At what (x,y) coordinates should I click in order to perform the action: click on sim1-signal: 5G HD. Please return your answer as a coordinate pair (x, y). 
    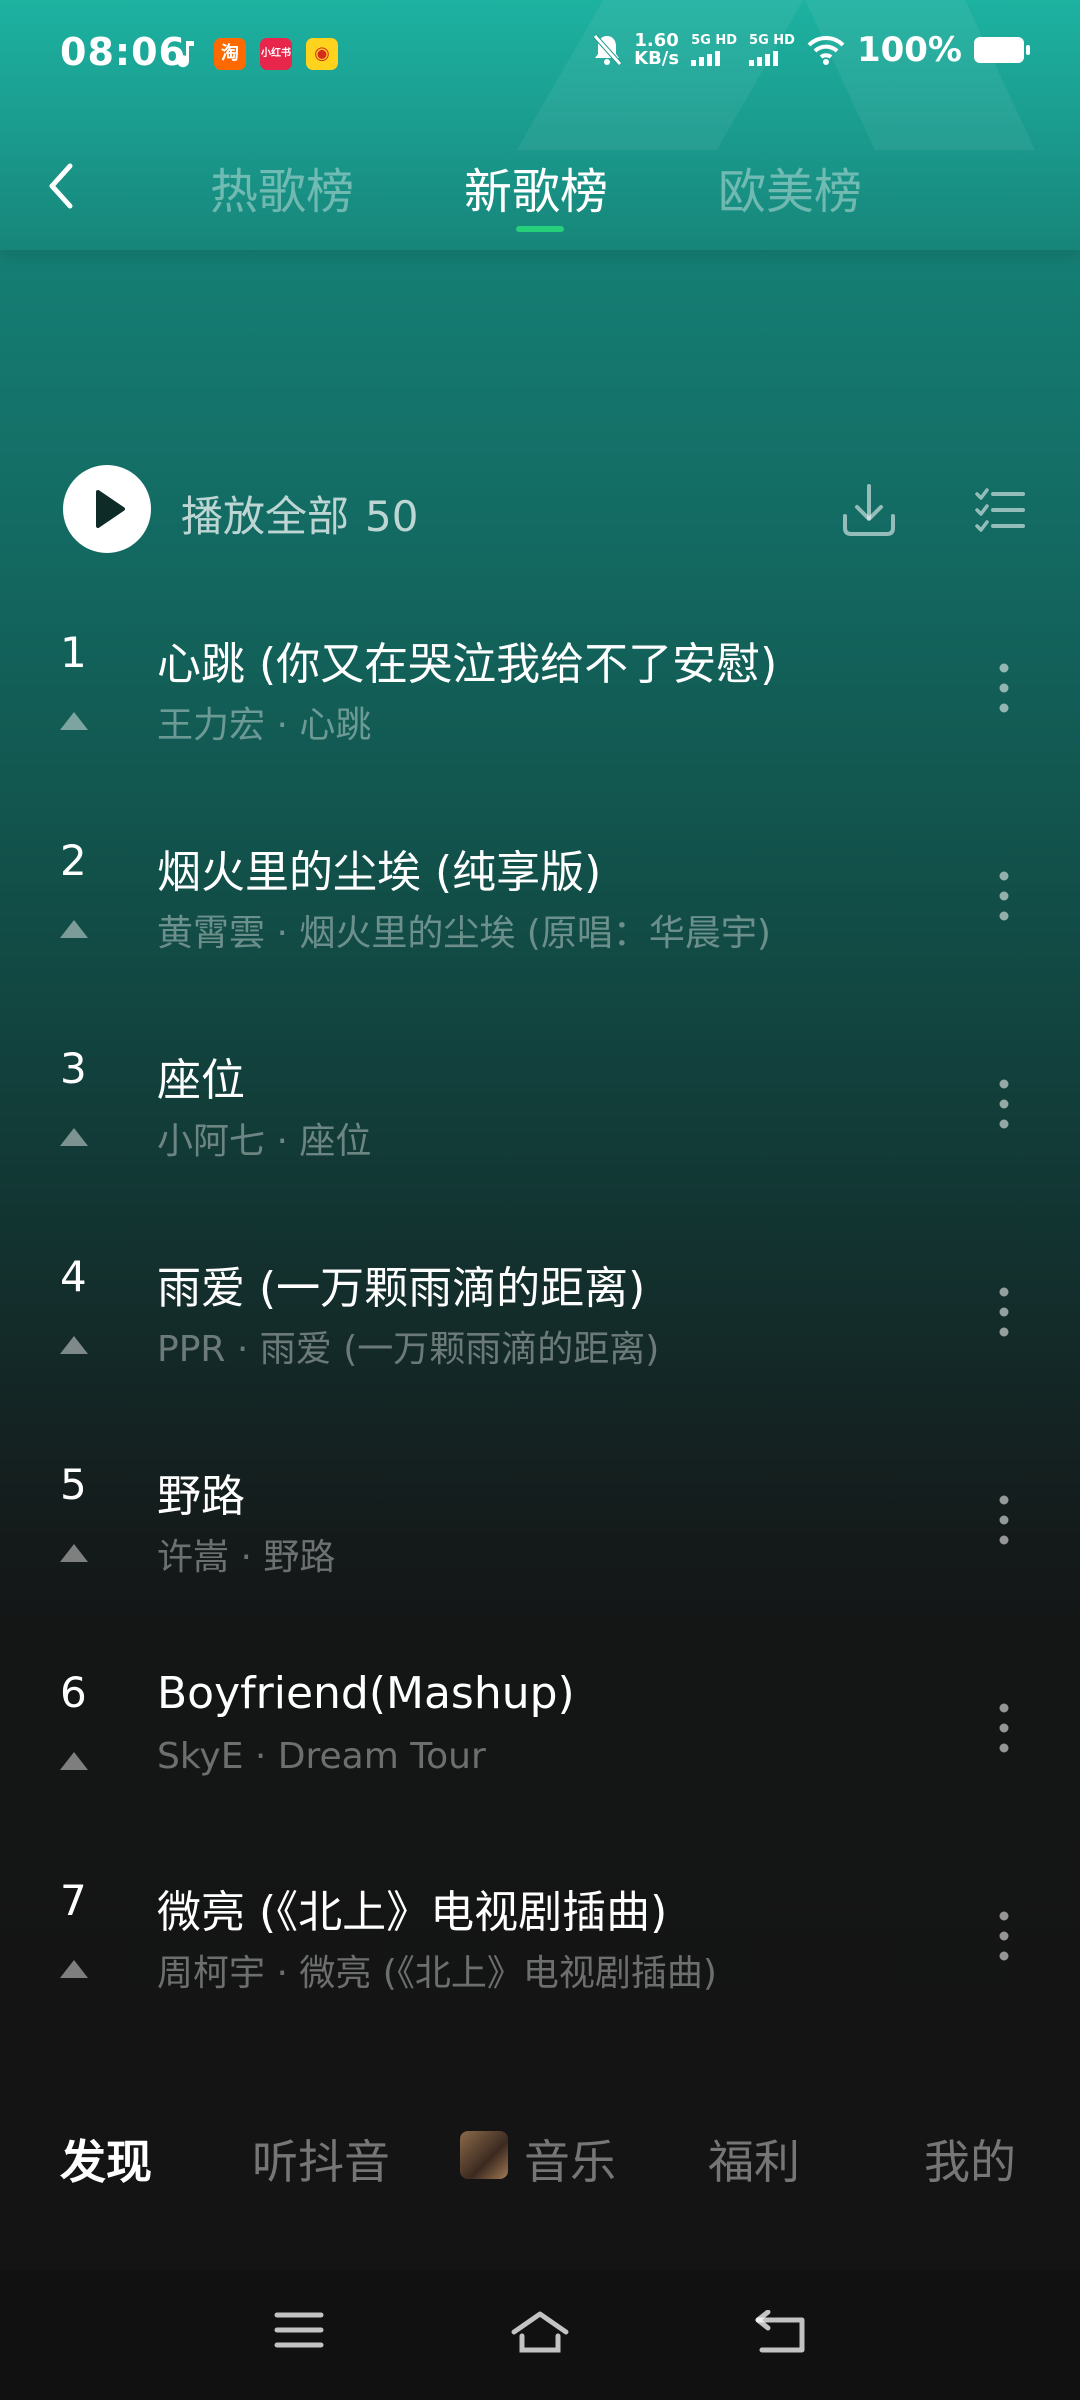
    Looking at the image, I should click on (714, 50).